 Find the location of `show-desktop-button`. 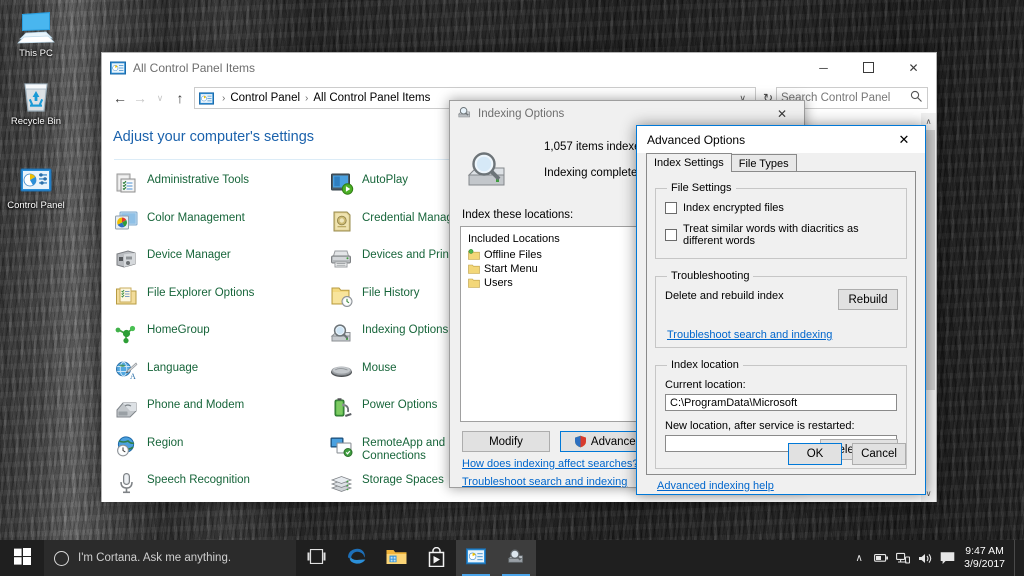

show-desktop-button is located at coordinates (1017, 558).